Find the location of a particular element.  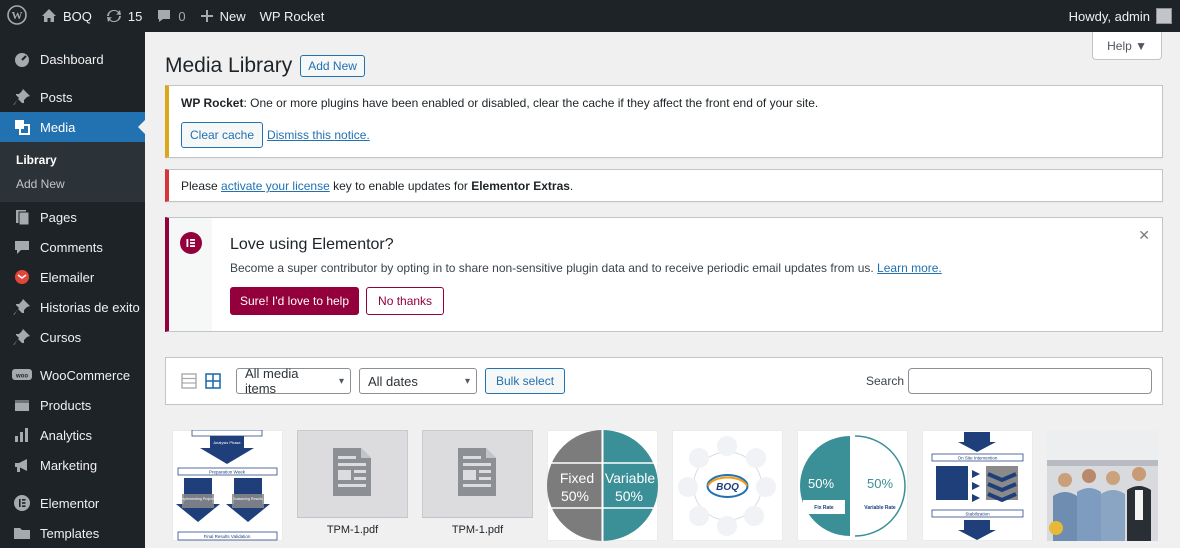

submenu-add-new: Add New is located at coordinates (72, 184).